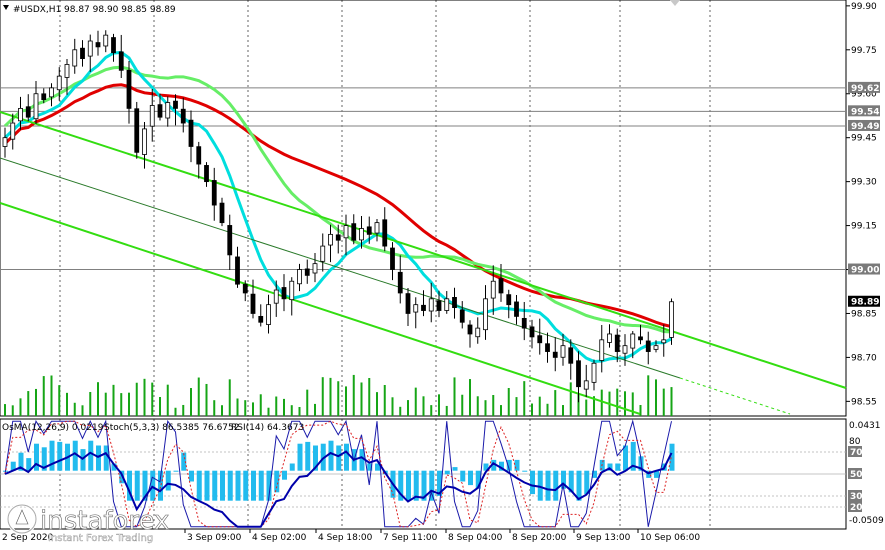 The width and height of the screenshot is (885, 550). I want to click on logo-tagline: Instant Forex Trading, so click(100, 538).